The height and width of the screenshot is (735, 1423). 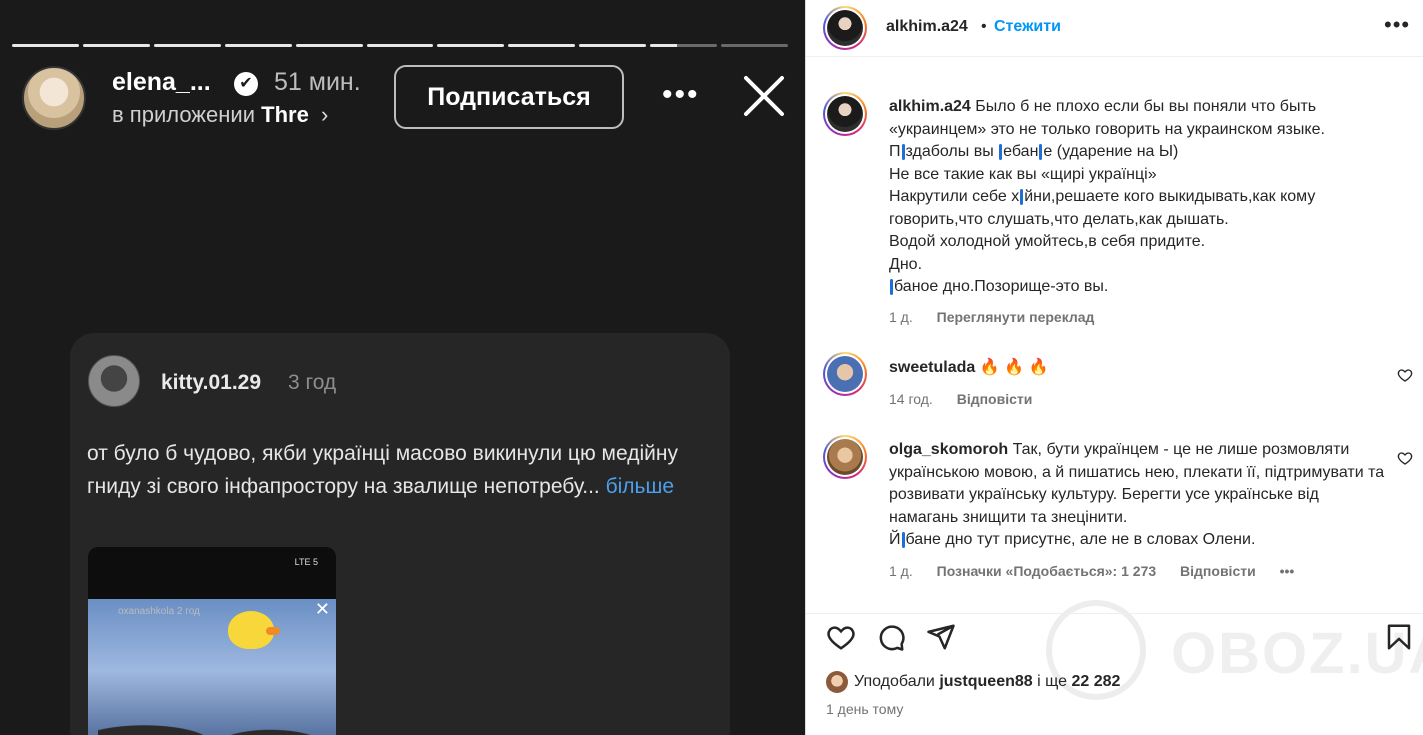 I want to click on caption-avatar, so click(x=845, y=114).